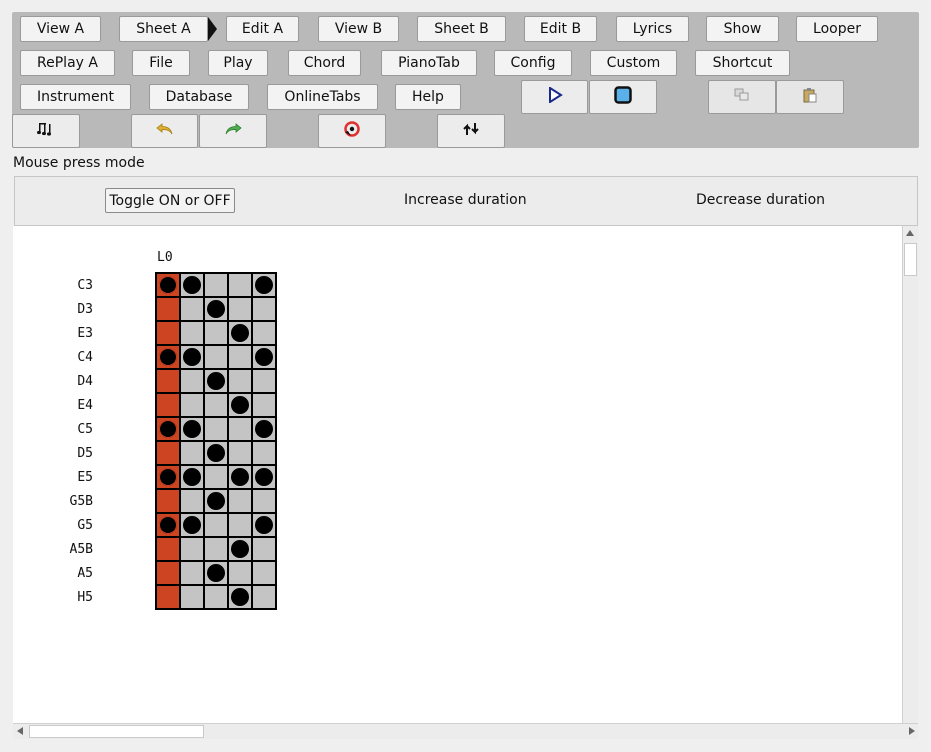 This screenshot has height=752, width=931. What do you see at coordinates (262, 29) in the screenshot?
I see `edit-a-button: Edit A` at bounding box center [262, 29].